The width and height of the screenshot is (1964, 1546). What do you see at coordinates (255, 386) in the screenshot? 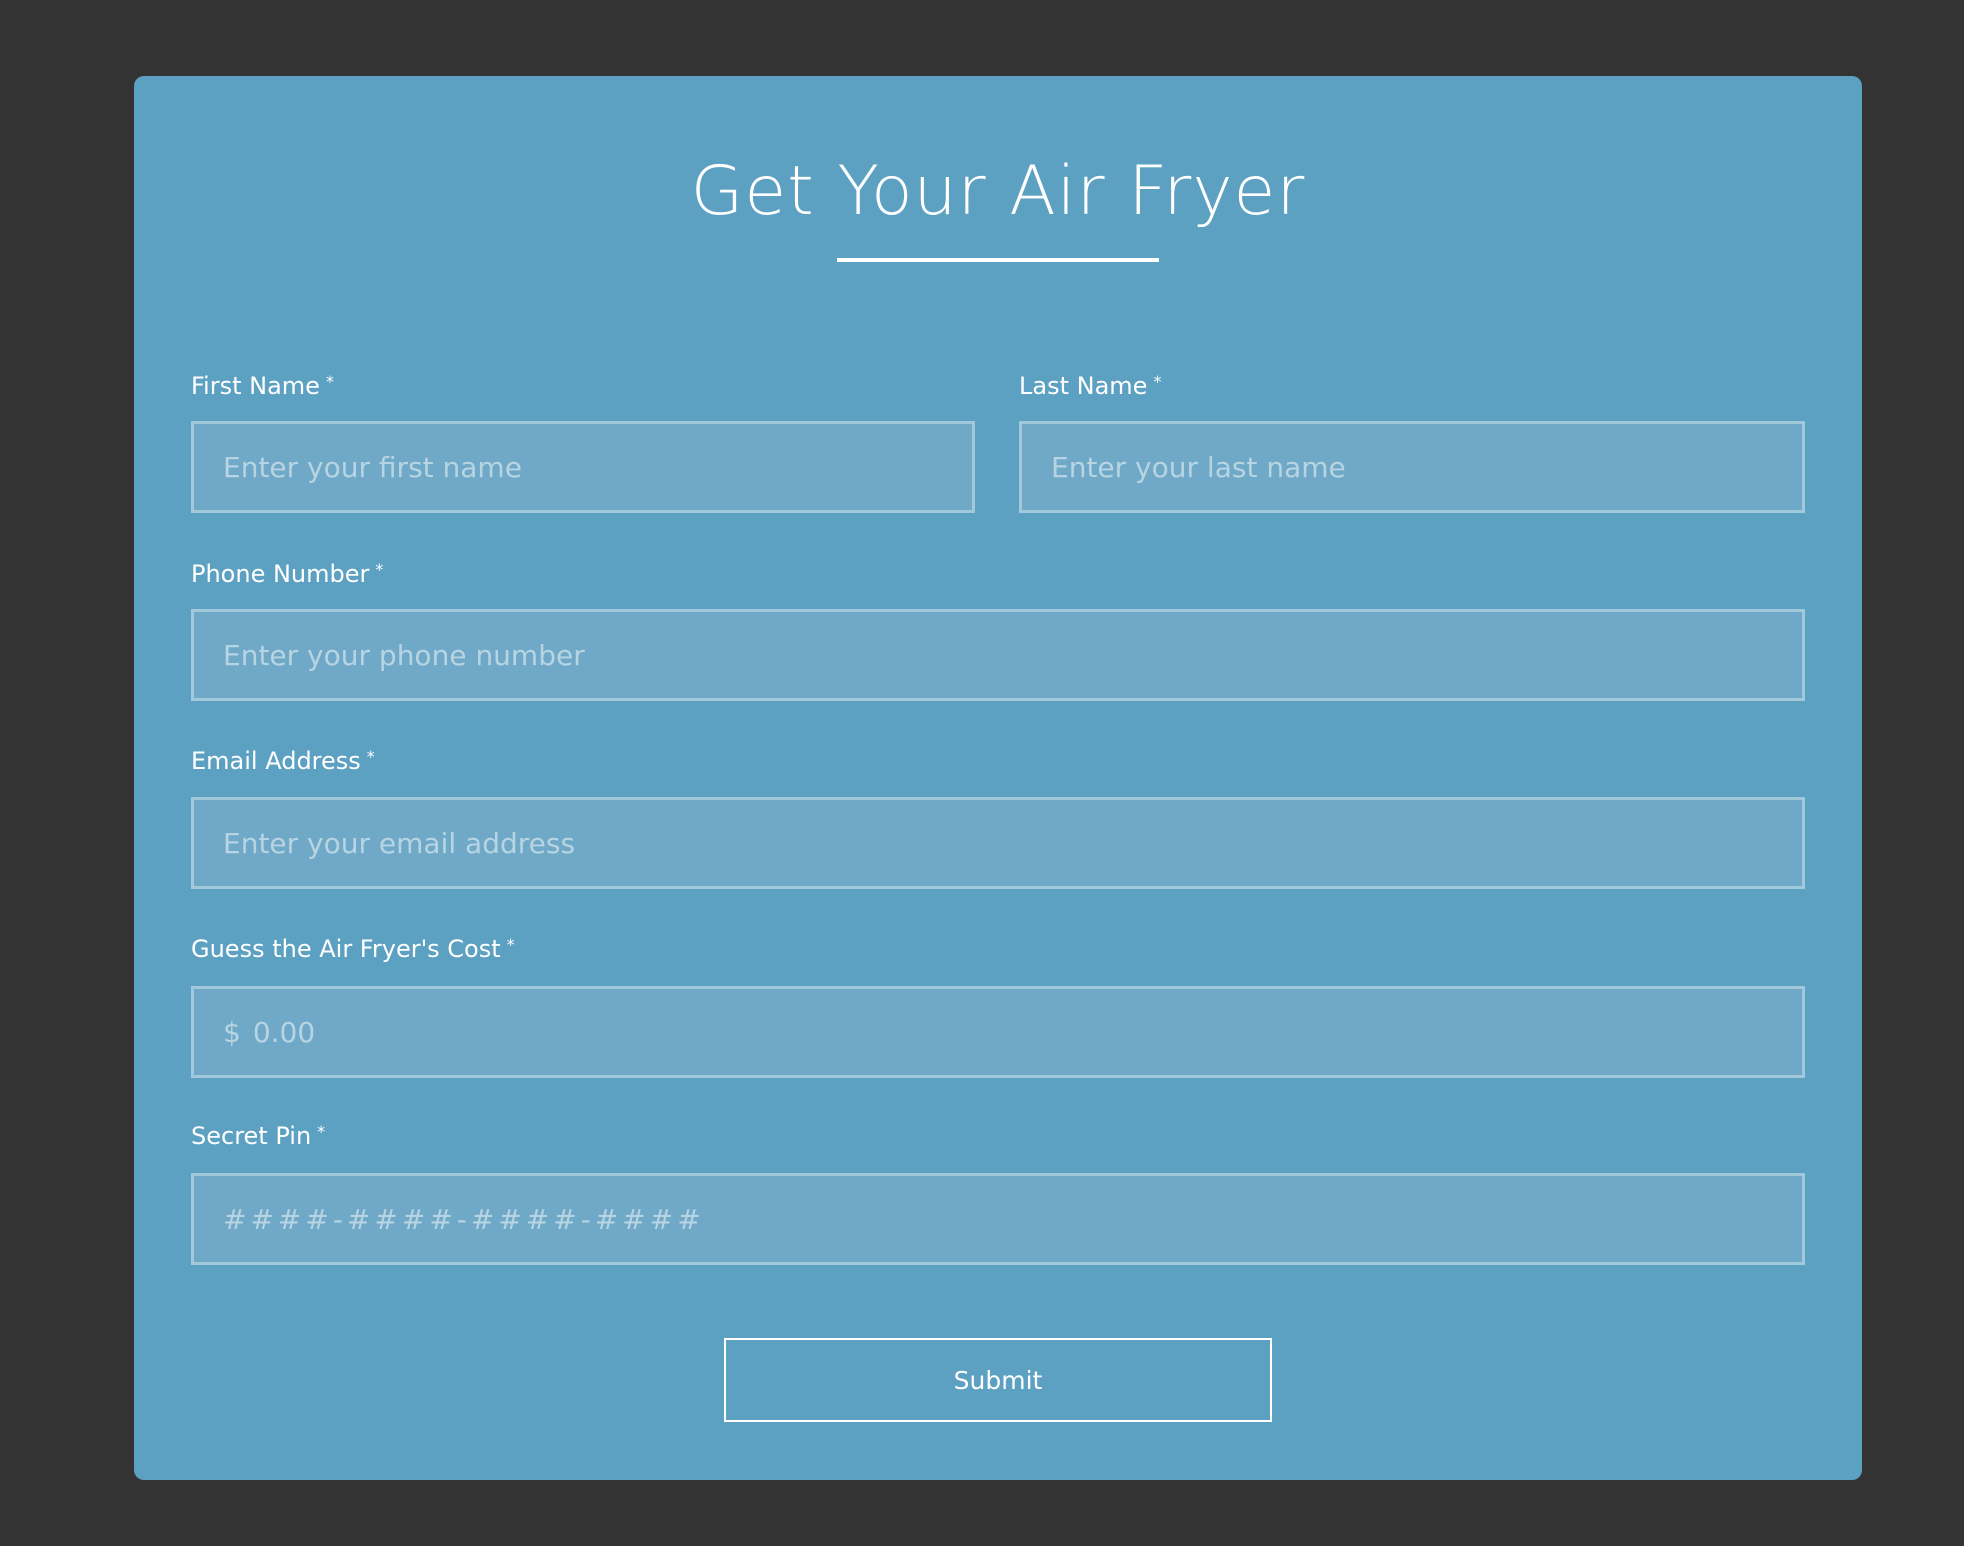
I see `first-name-label-text: First Name` at bounding box center [255, 386].